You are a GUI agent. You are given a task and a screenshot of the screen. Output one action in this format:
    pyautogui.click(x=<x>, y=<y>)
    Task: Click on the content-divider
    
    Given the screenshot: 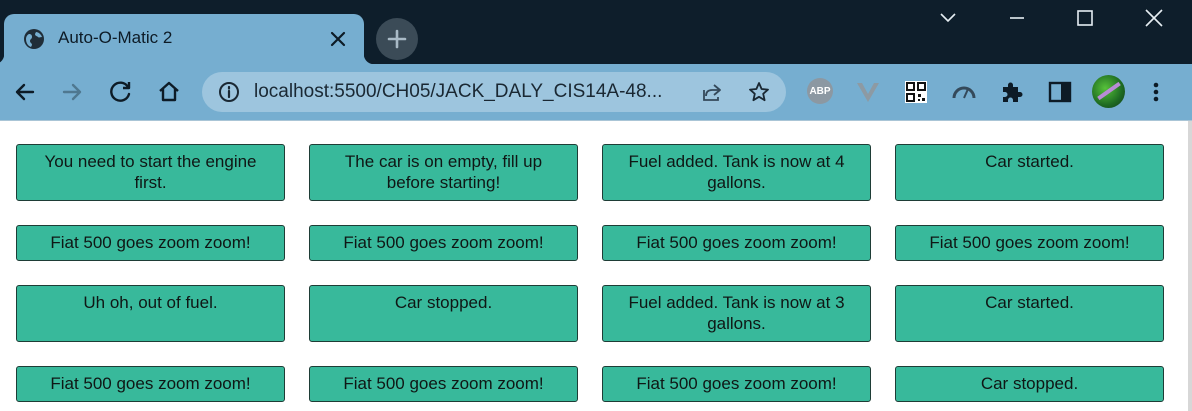 What is the action you would take?
    pyautogui.click(x=596, y=120)
    